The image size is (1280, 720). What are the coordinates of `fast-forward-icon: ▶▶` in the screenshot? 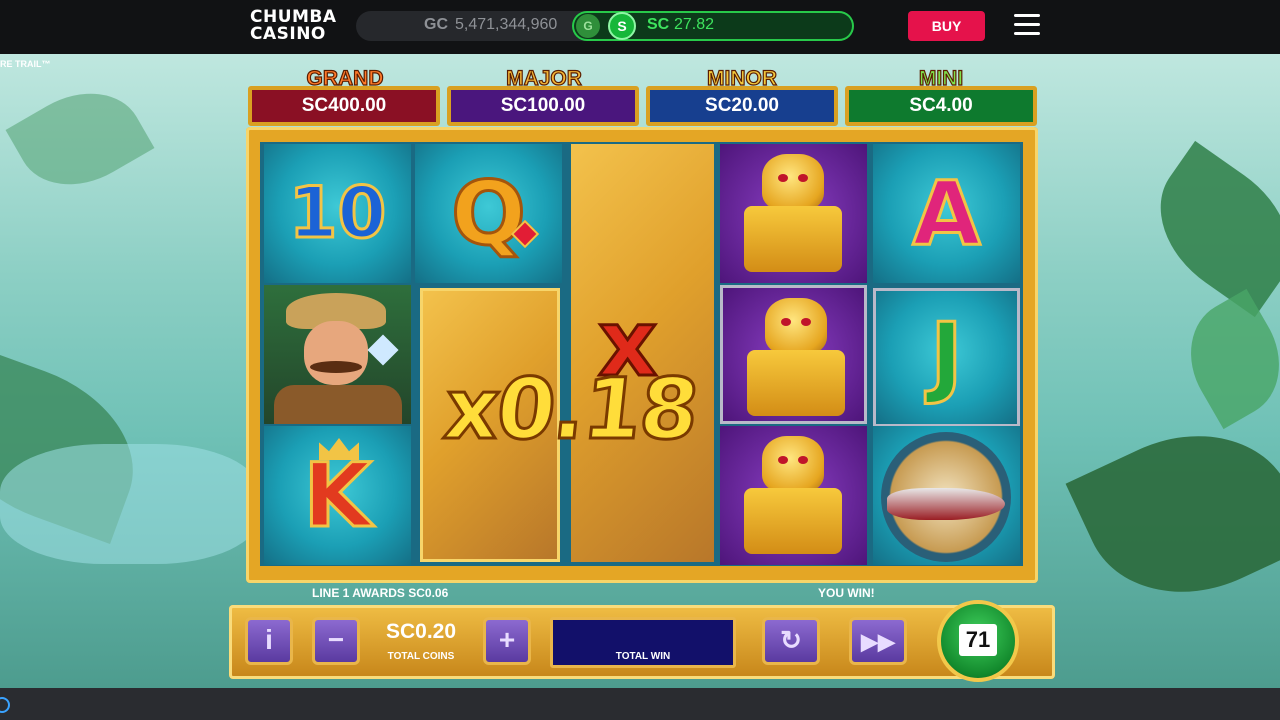 It's located at (878, 641).